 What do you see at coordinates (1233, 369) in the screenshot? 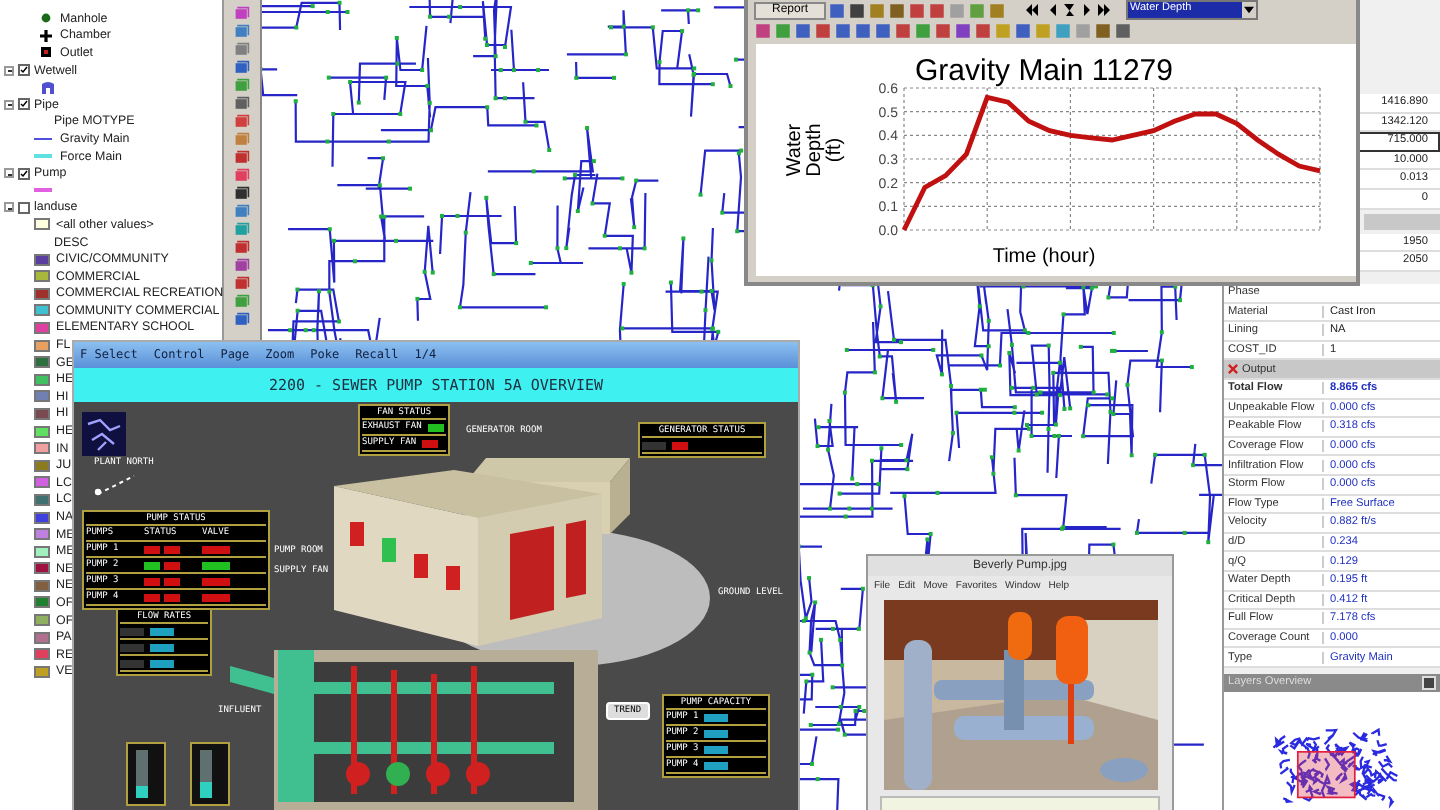
I see `close-icon` at bounding box center [1233, 369].